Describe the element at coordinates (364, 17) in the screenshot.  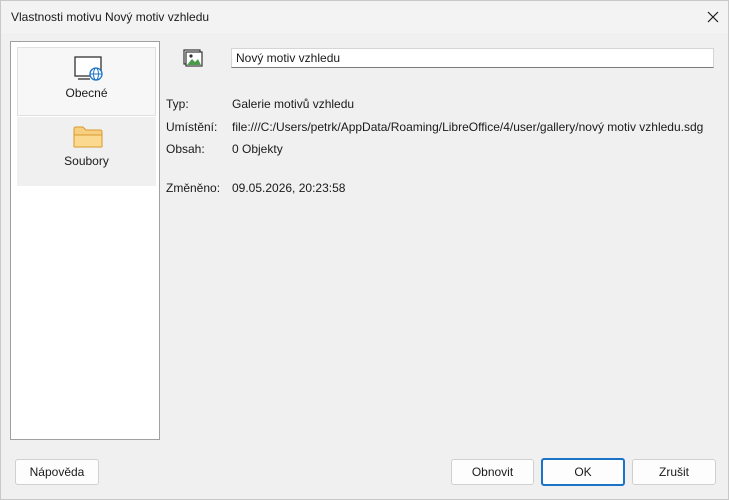
I see `title-bar: Vlastnosti motivu Nový motiv vzhledu` at that location.